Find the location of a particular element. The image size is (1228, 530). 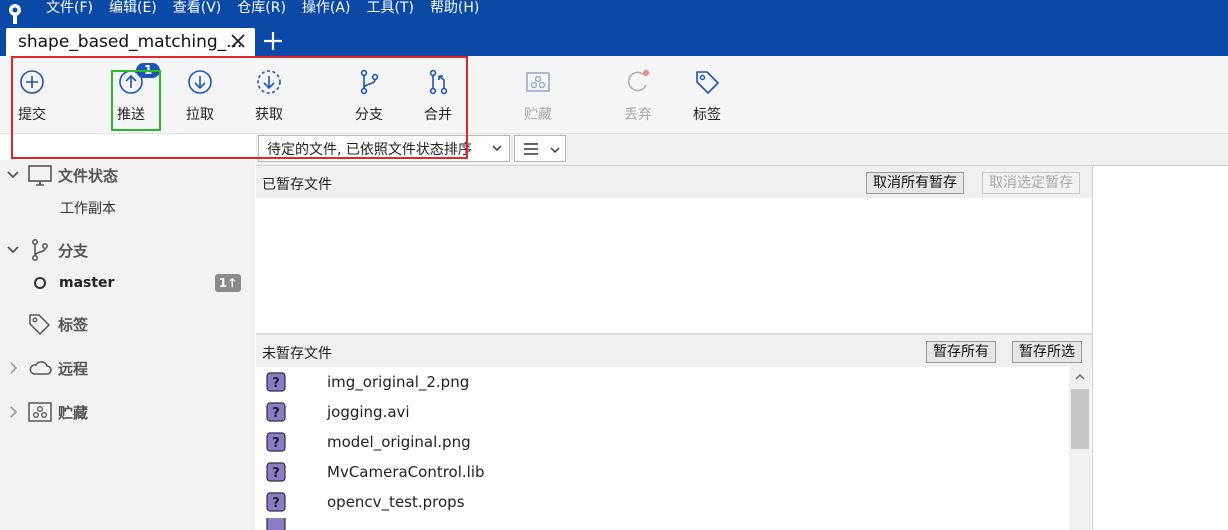

list-item: ? MvCameraControl.lib is located at coordinates (375, 472).